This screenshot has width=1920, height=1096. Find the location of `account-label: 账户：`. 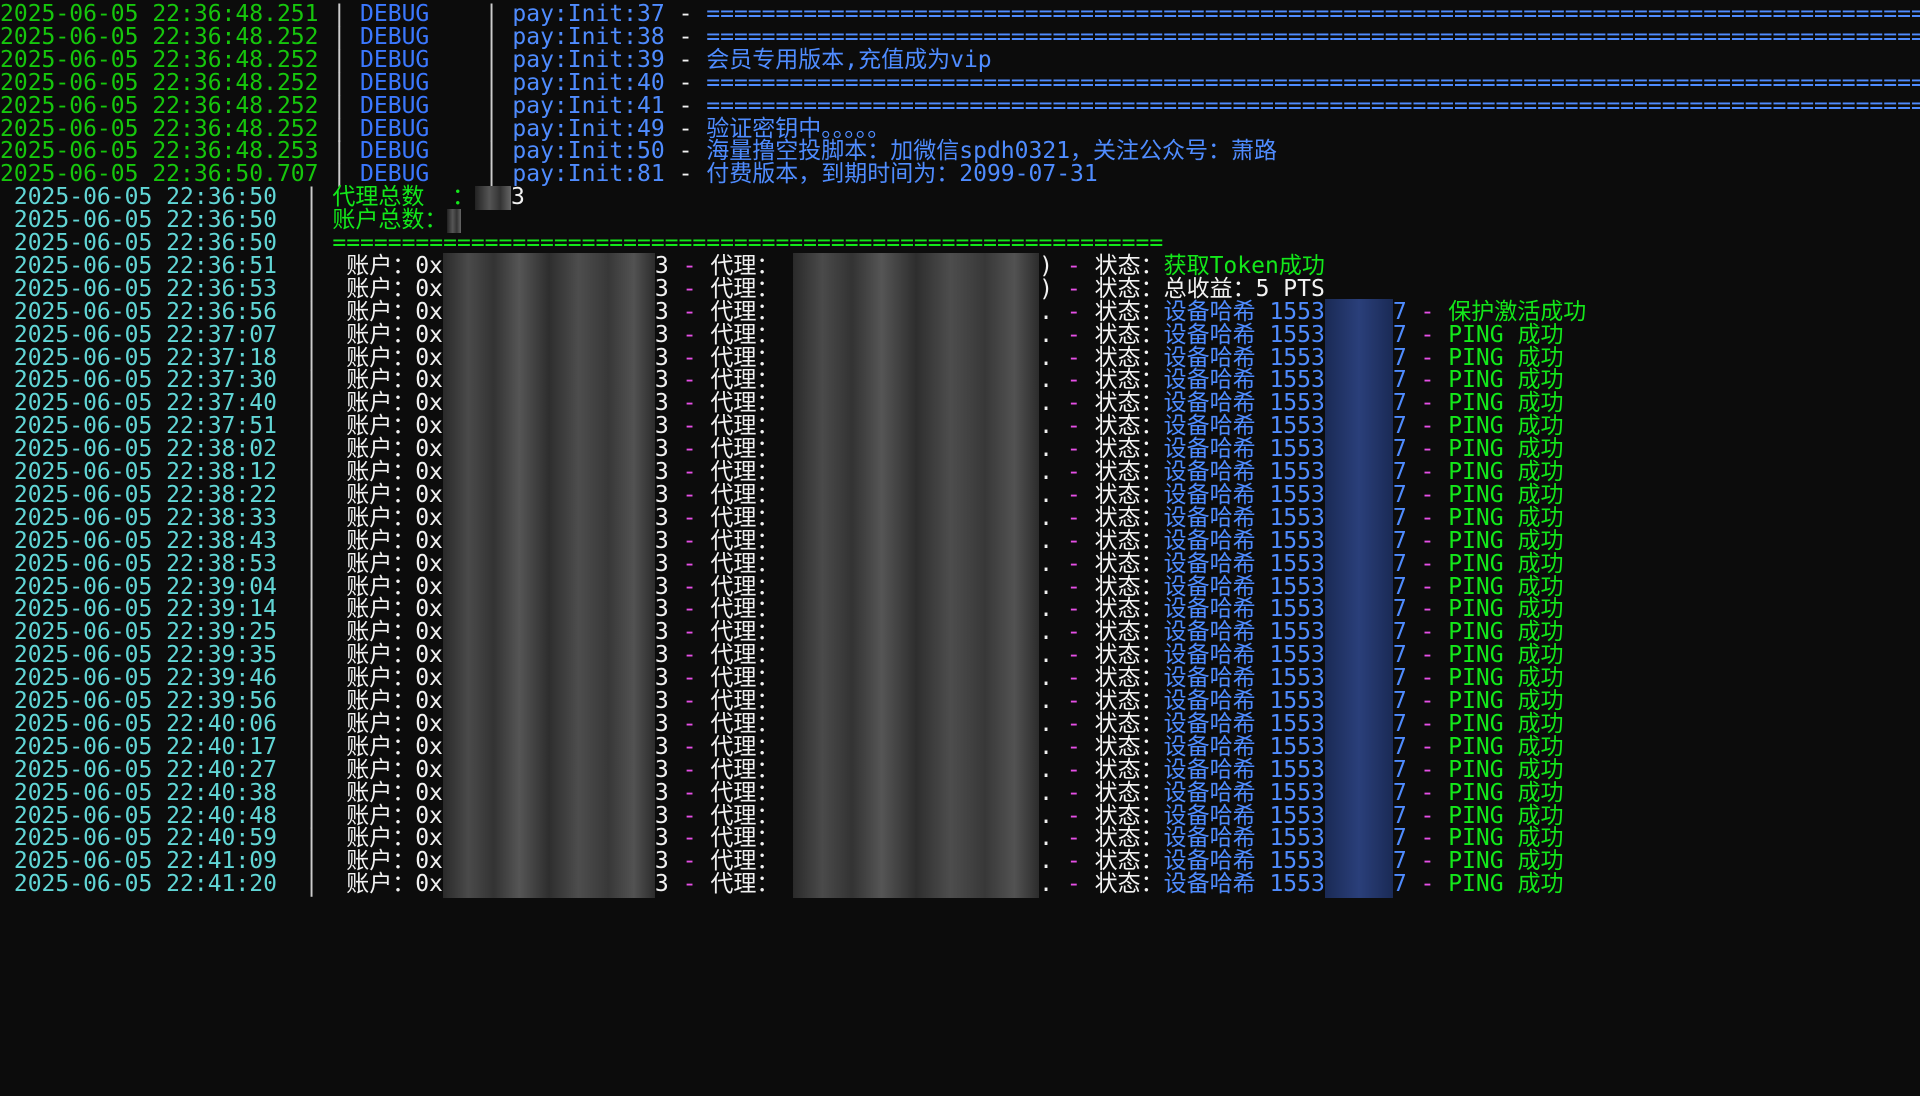

account-label: 账户： is located at coordinates (381, 884).